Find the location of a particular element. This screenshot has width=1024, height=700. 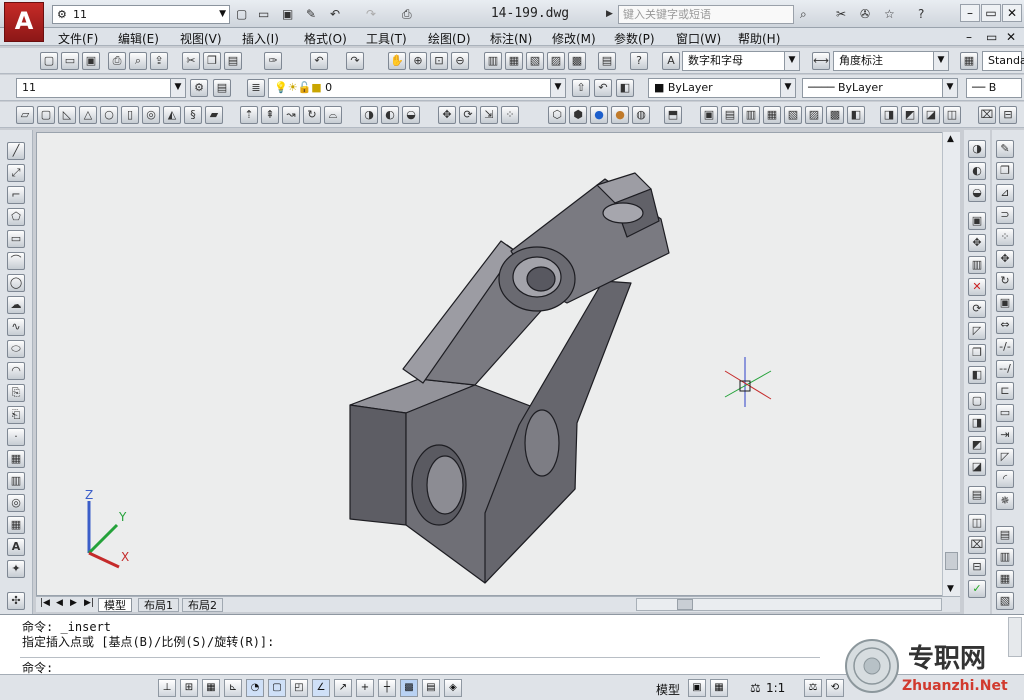

table-icon: ▦ is located at coordinates (16, 525).